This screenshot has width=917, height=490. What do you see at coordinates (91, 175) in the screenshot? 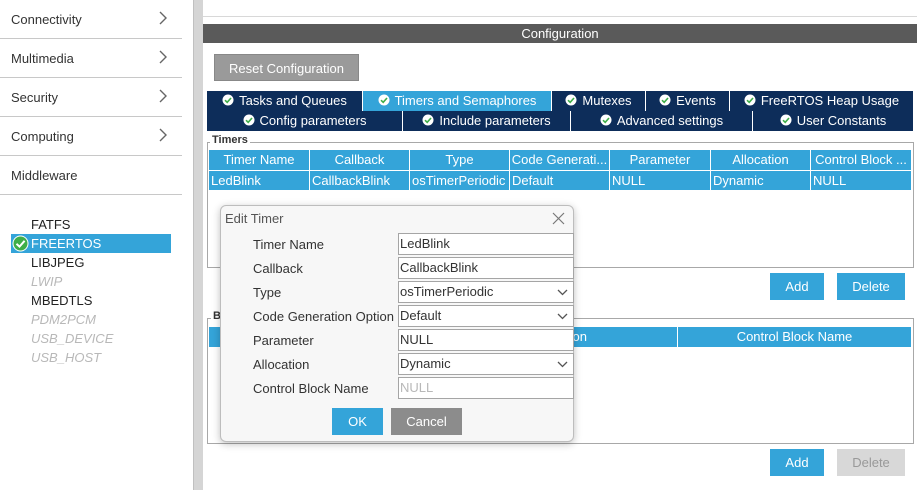
I see `category-middleware: Middleware` at bounding box center [91, 175].